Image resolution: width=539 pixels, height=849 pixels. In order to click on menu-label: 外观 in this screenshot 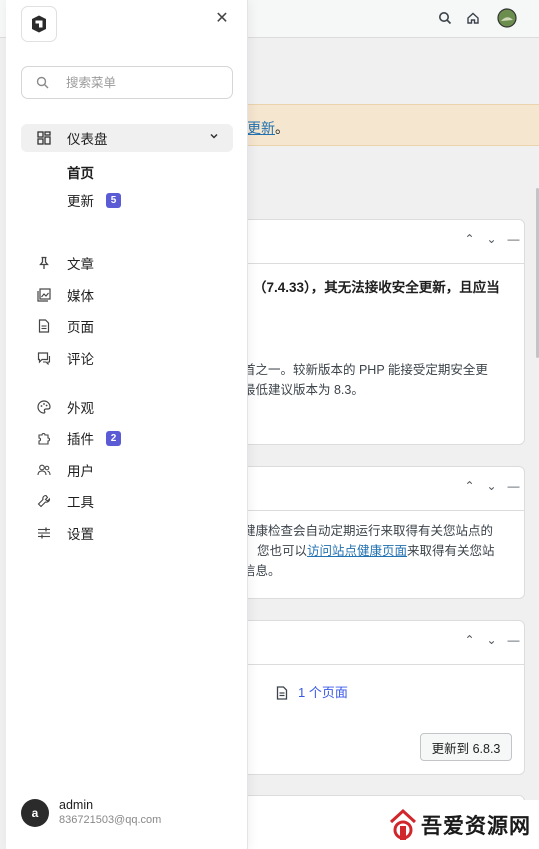, I will do `click(80, 408)`.